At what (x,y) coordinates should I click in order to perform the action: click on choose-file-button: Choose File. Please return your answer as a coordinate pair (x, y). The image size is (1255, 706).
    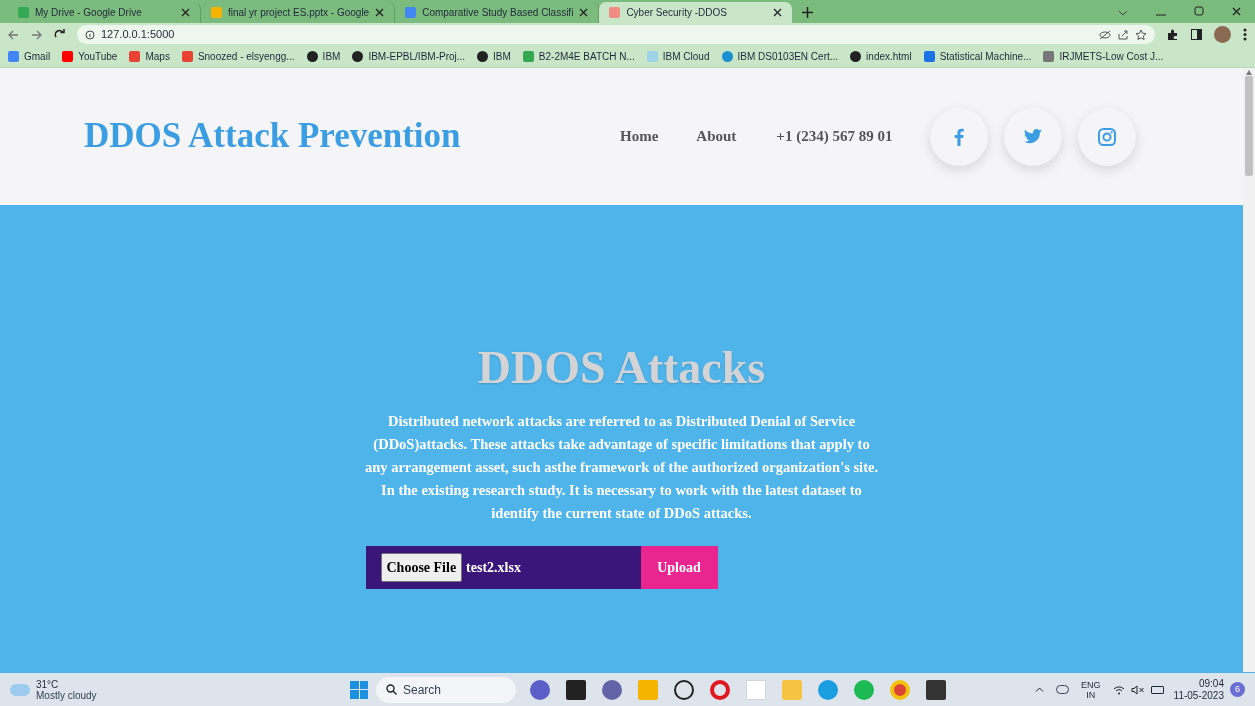
    Looking at the image, I should click on (421, 567).